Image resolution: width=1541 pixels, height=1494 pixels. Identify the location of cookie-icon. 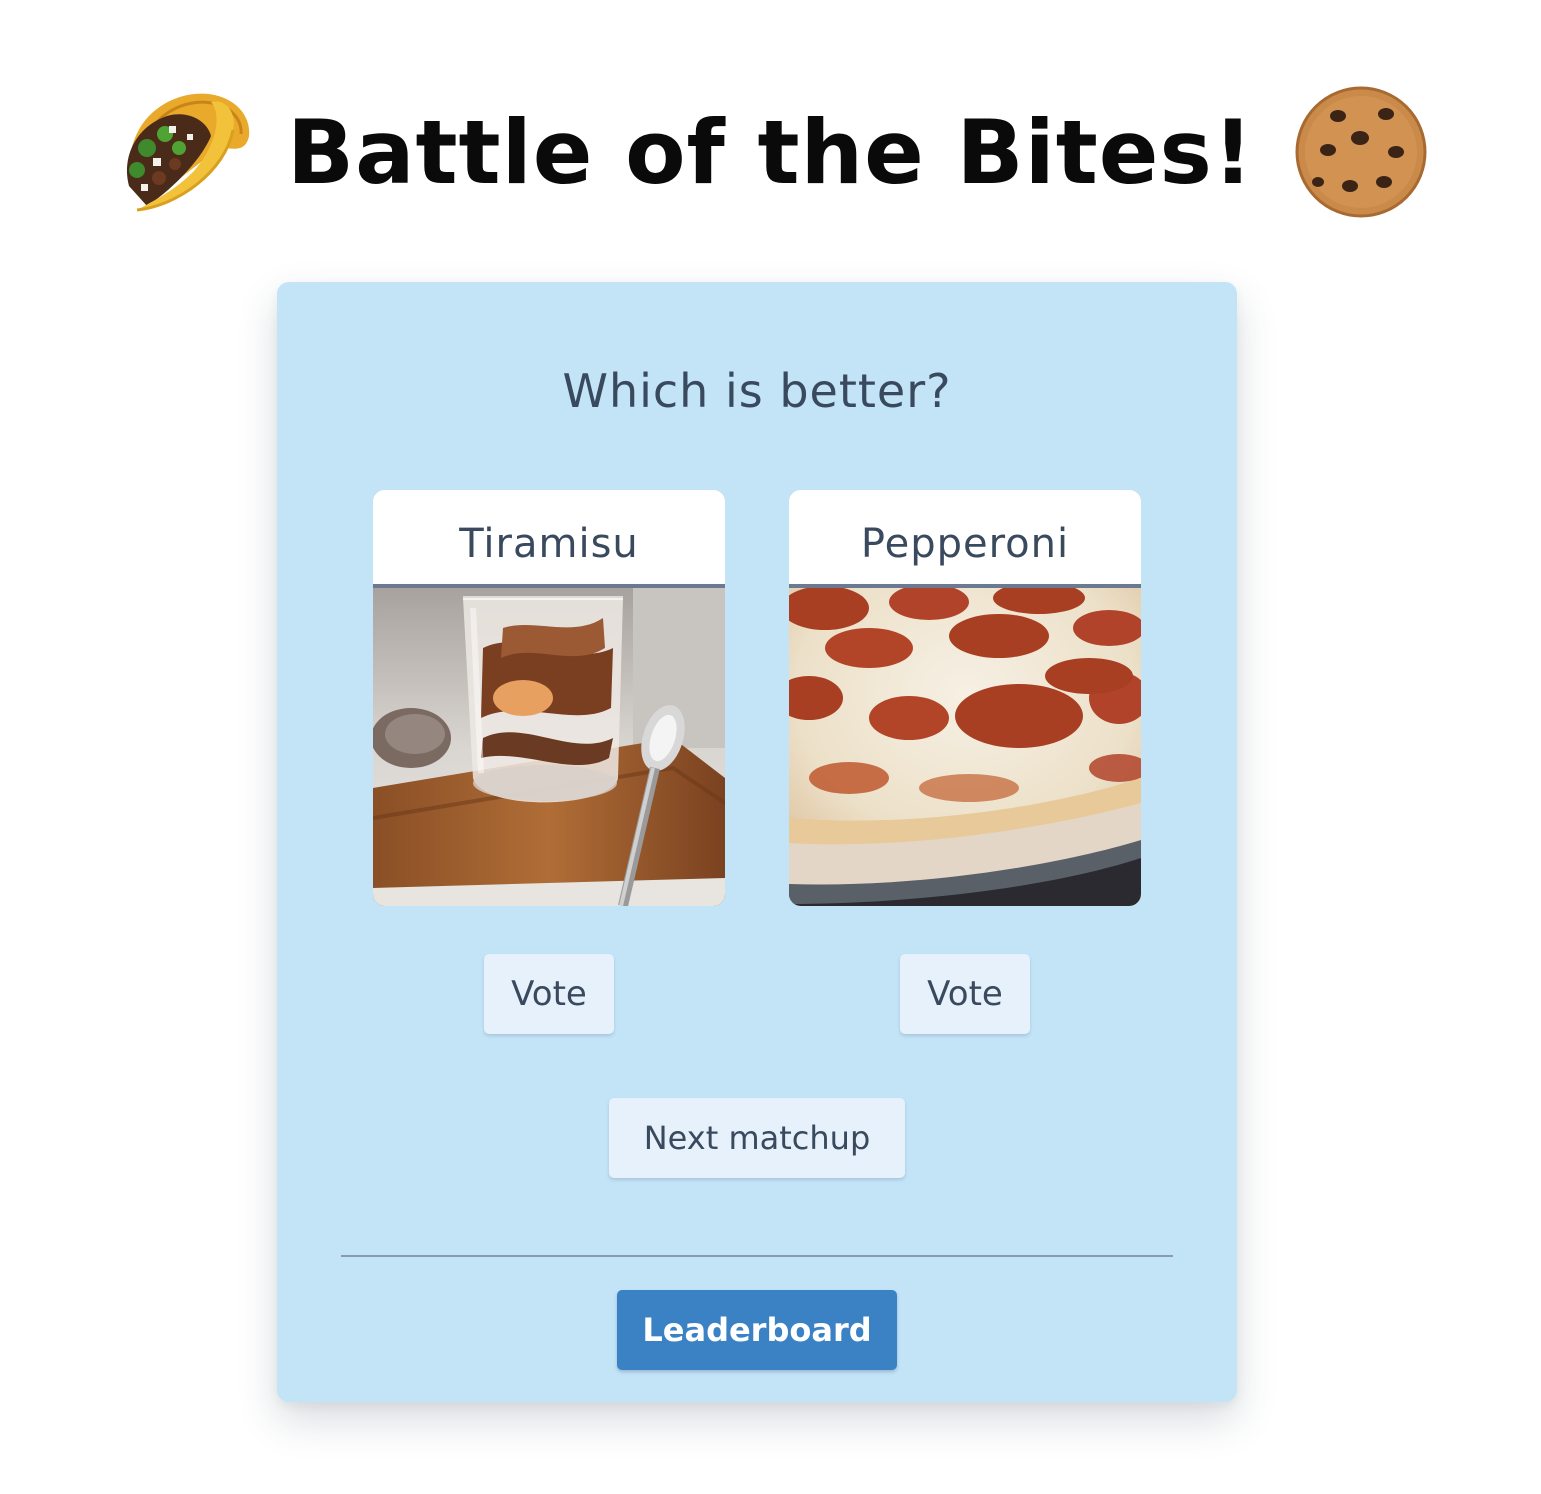
(1361, 152).